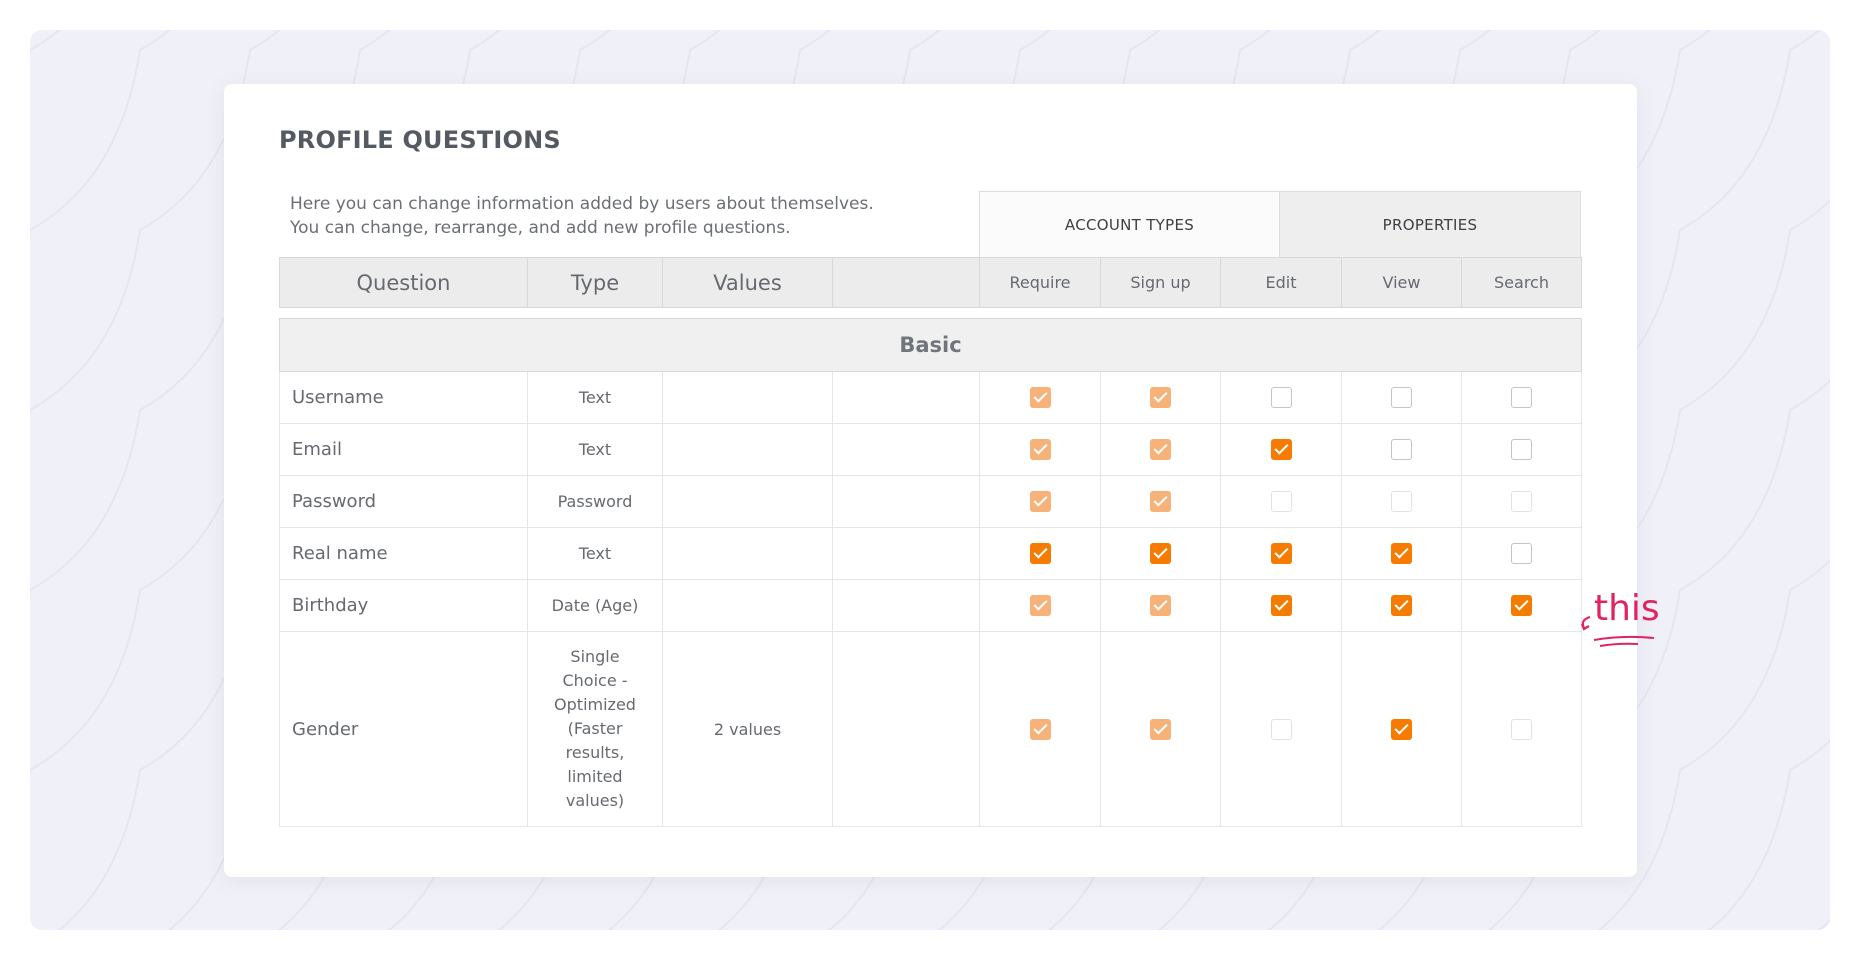 Image resolution: width=1860 pixels, height=960 pixels. I want to click on table-row: Real name Text, so click(930, 553).